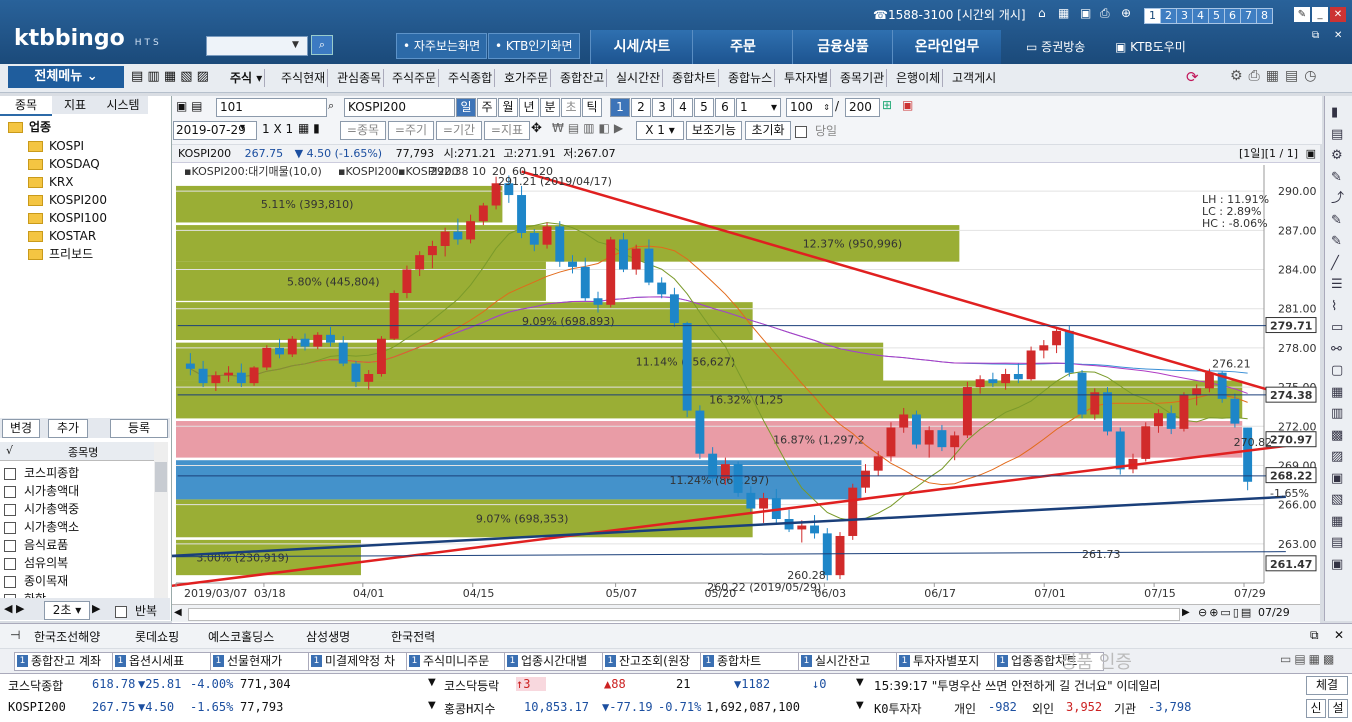 Image resolution: width=1352 pixels, height=722 pixels. Describe the element at coordinates (60, 254) in the screenshot. I see `tree-item: 프리보드` at that location.